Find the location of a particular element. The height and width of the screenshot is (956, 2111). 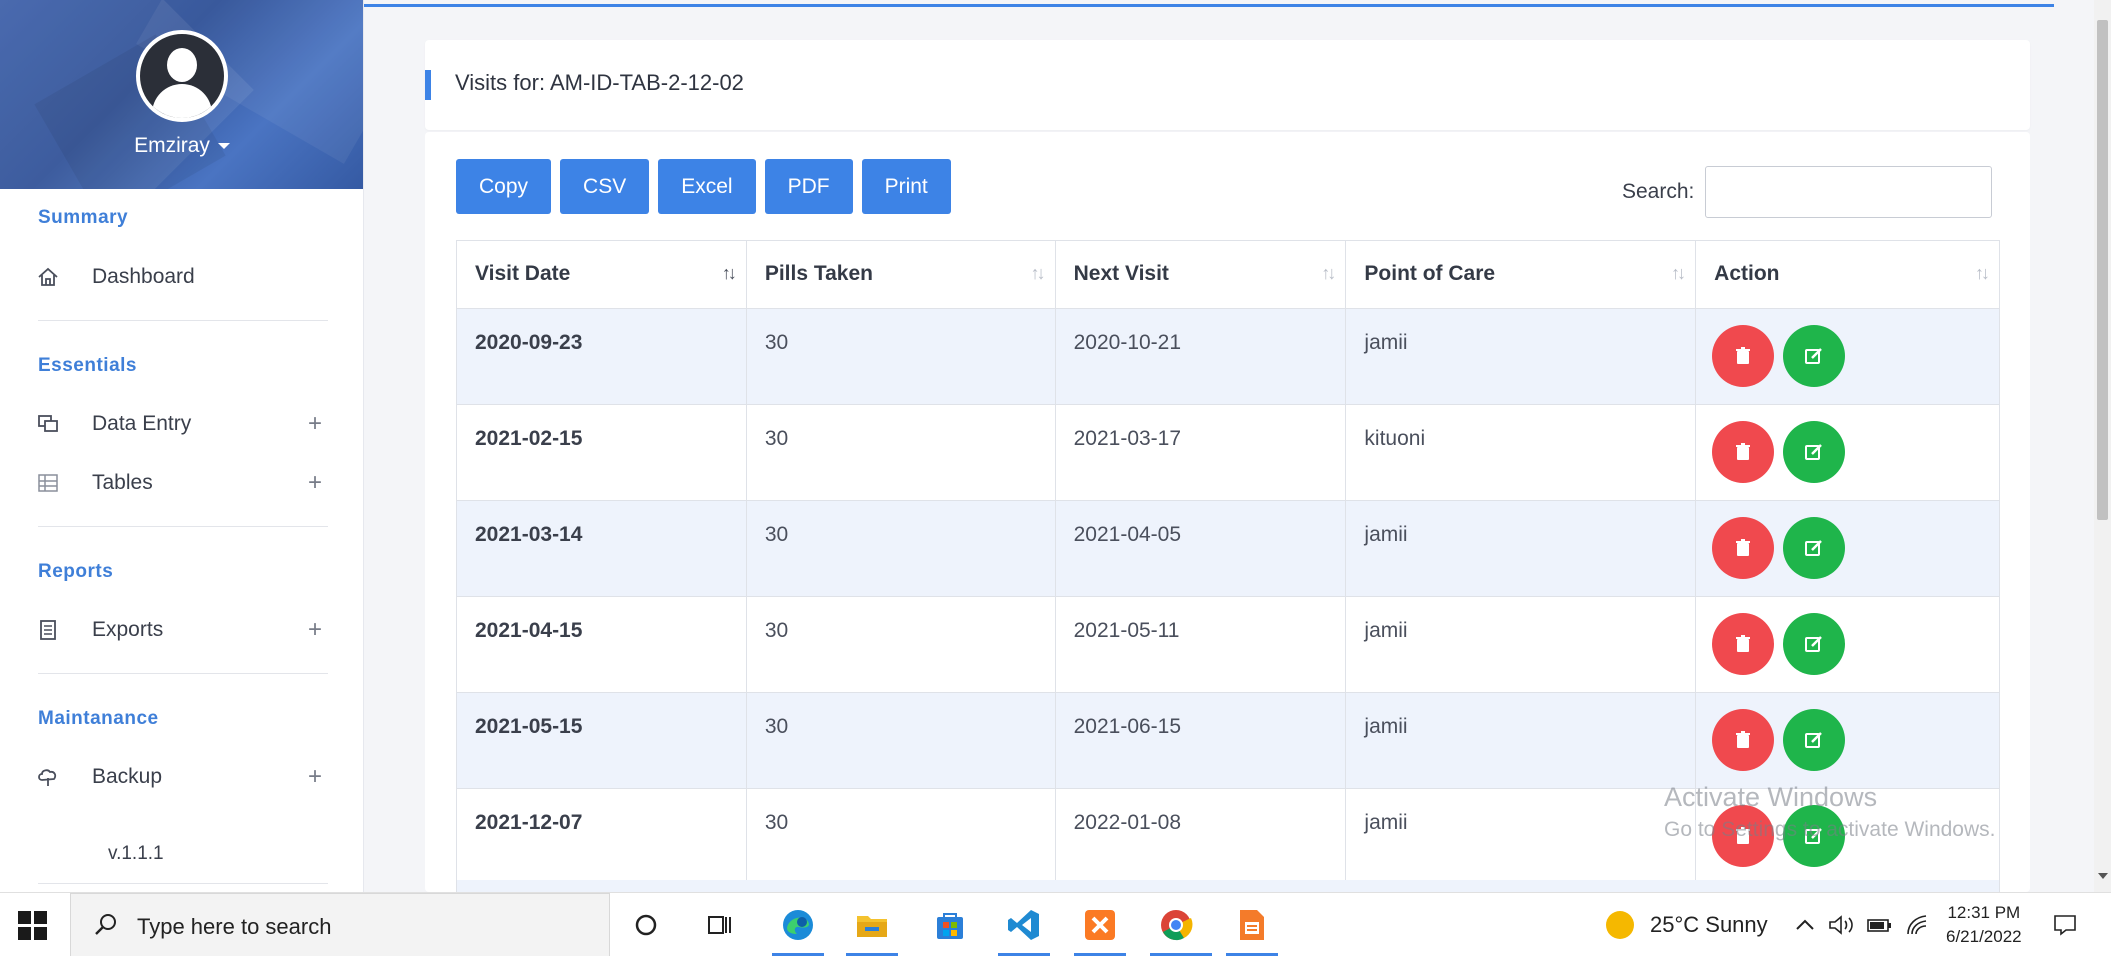

sidebar-item-backup: Backup + is located at coordinates (181, 777).